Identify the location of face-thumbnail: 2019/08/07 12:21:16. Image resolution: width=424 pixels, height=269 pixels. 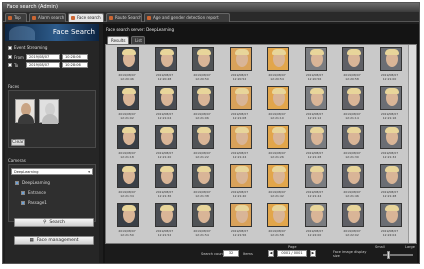
(390, 104).